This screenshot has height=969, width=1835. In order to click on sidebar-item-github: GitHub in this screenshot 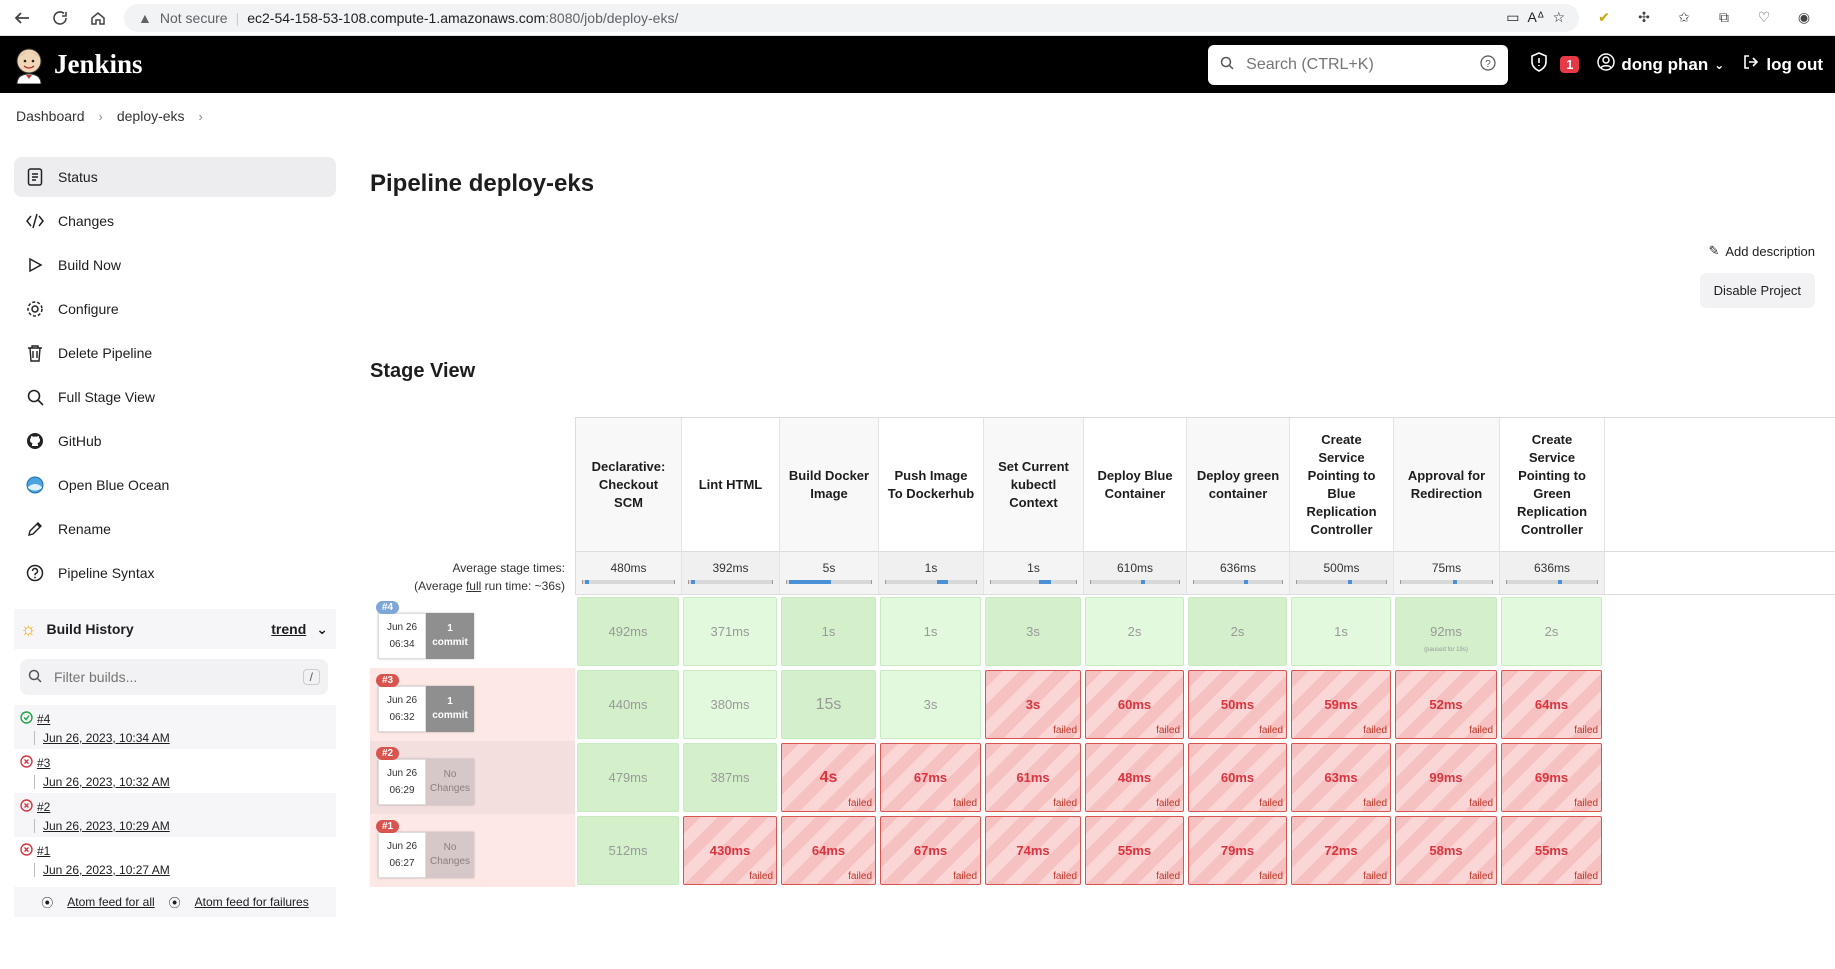, I will do `click(175, 441)`.